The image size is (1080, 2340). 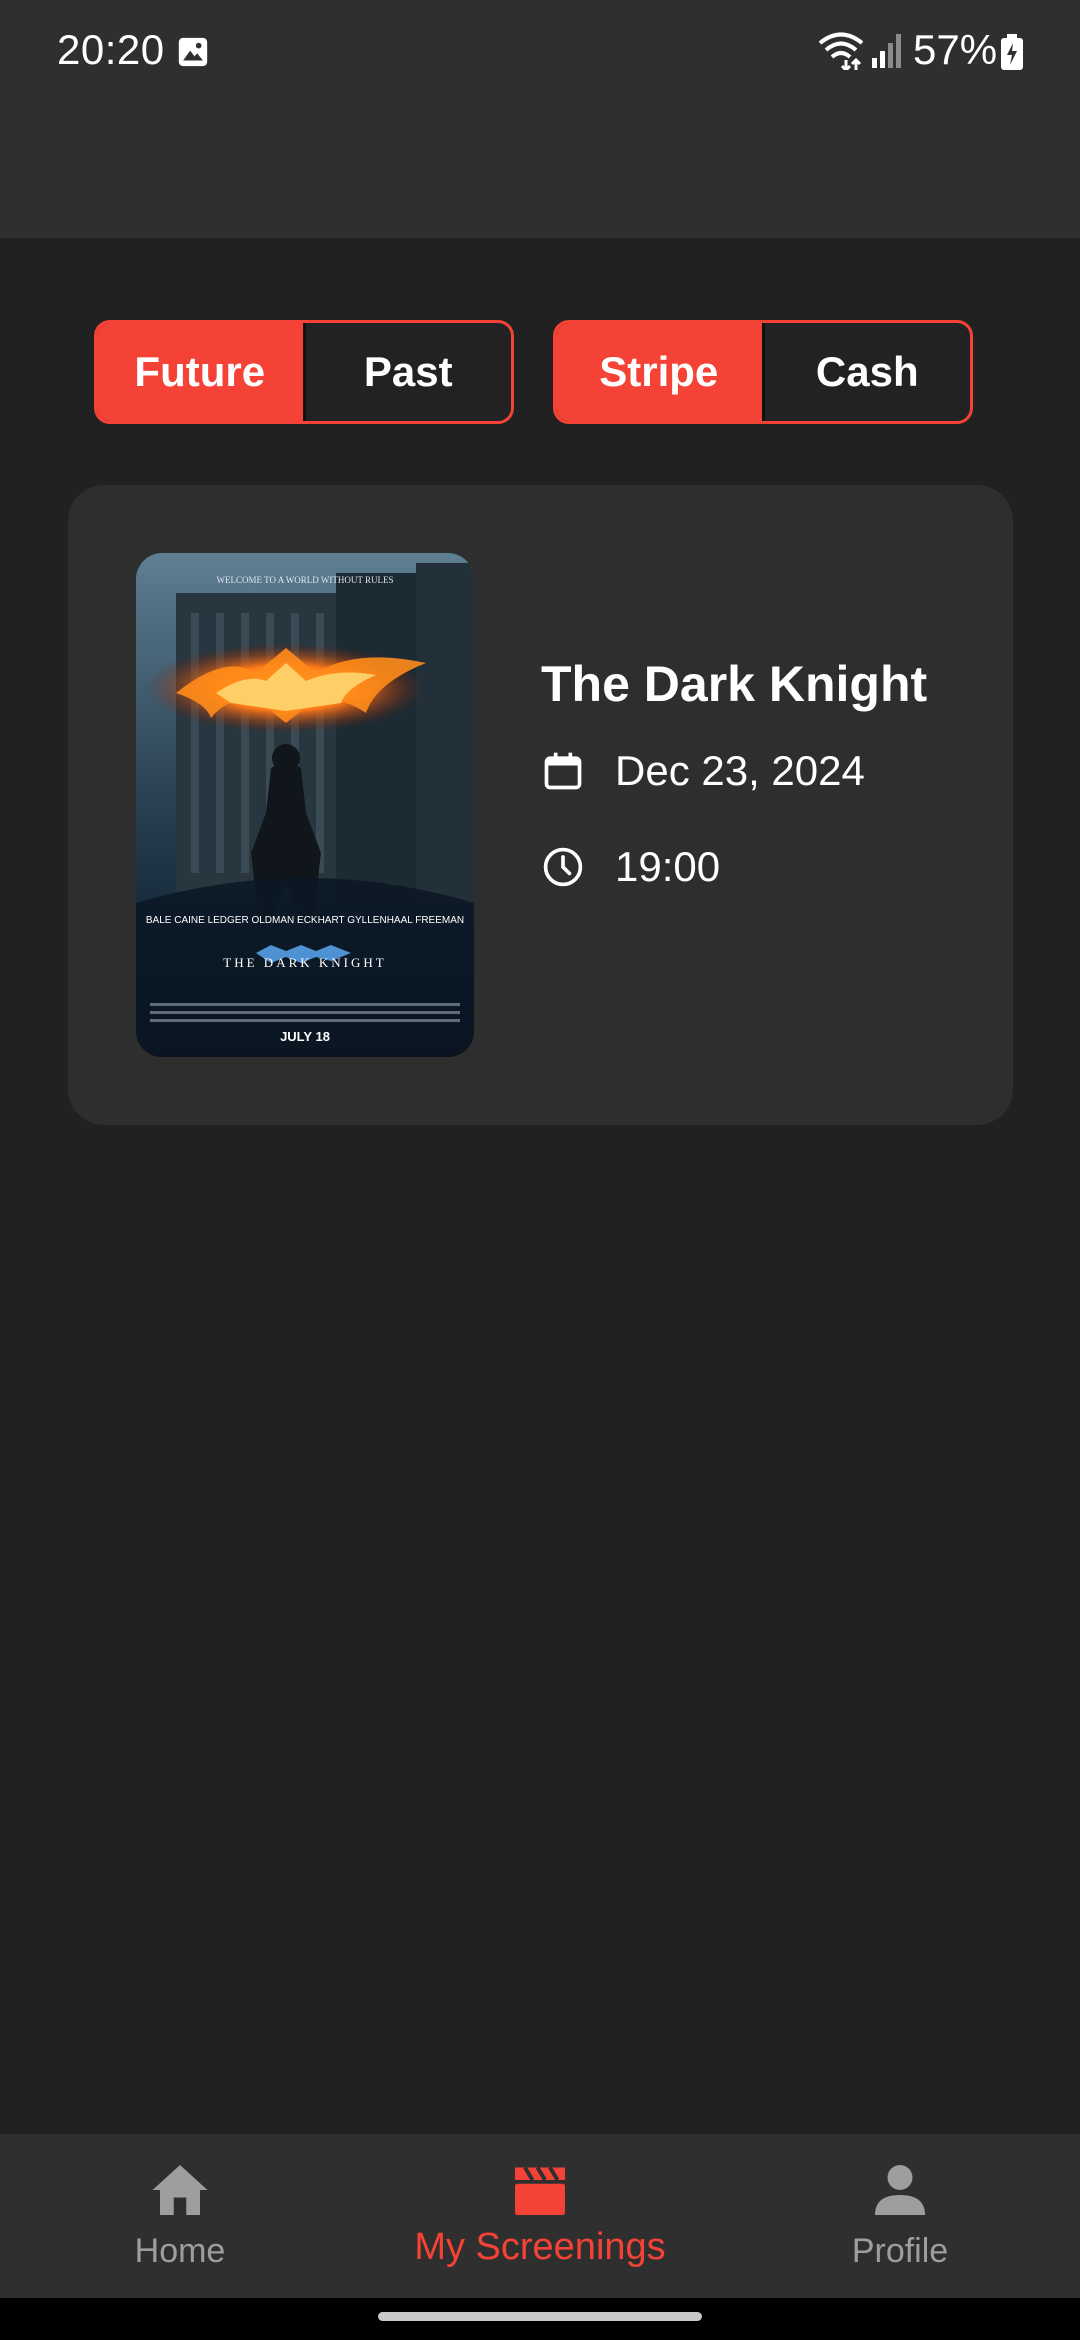 I want to click on payment-filter-toggle: Stripe Cash, so click(x=763, y=372).